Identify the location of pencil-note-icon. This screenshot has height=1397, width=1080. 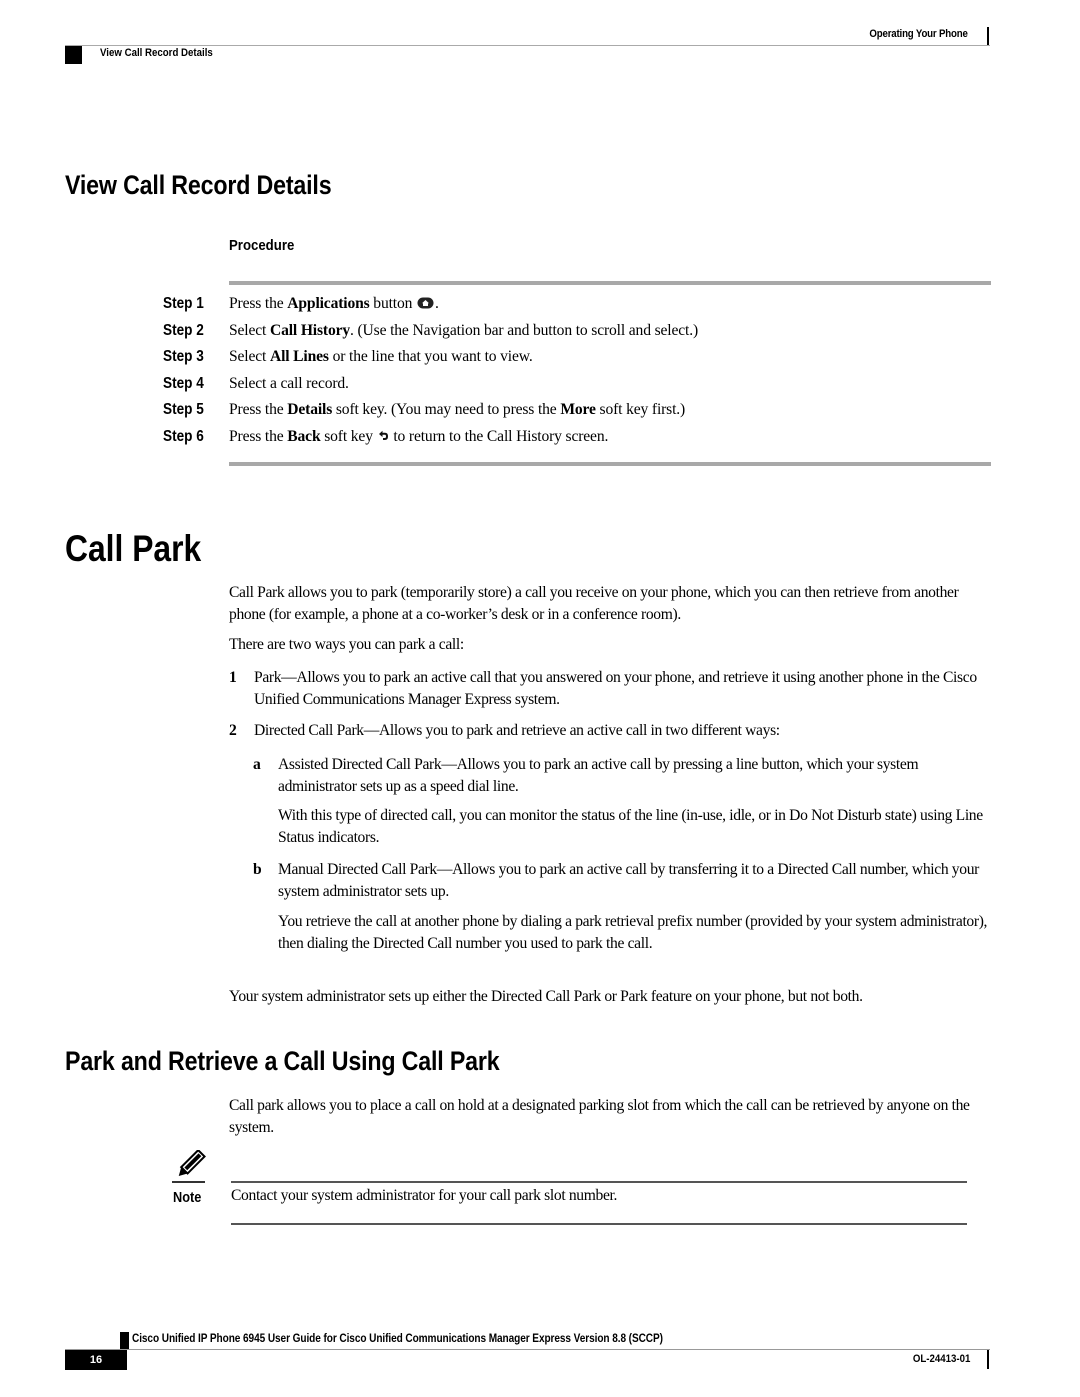
(189, 1166).